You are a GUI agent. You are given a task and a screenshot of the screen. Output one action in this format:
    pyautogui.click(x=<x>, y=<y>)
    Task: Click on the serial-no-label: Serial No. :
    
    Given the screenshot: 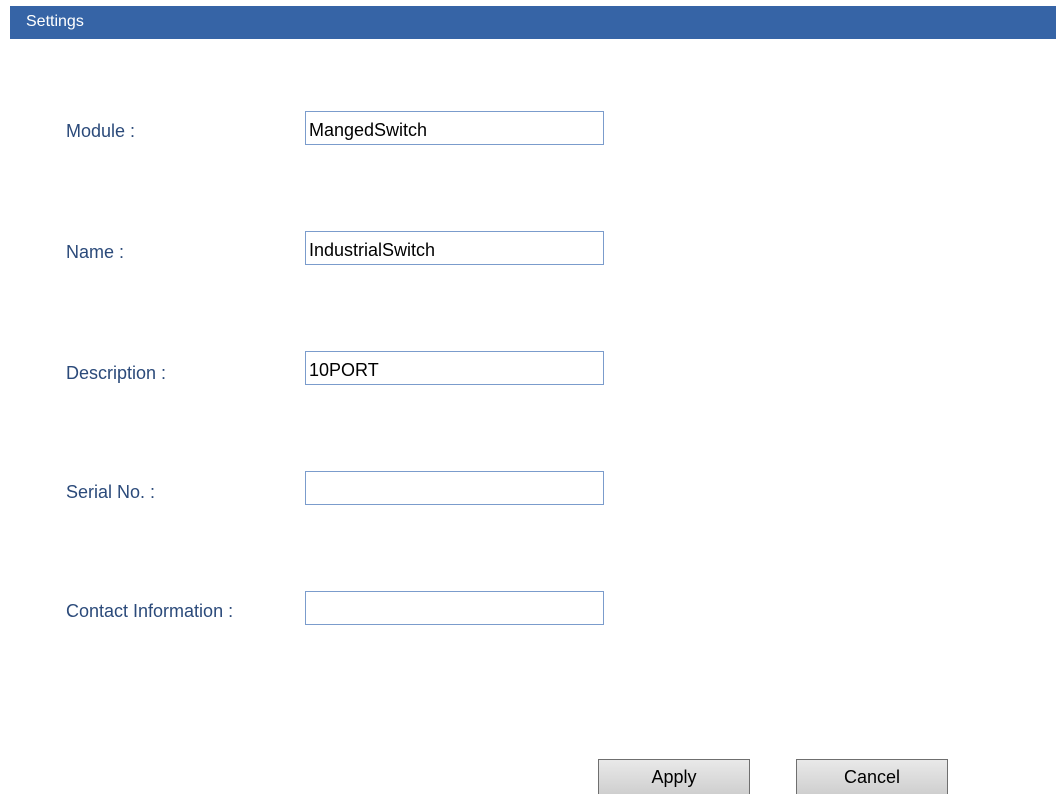 What is the action you would take?
    pyautogui.click(x=111, y=492)
    